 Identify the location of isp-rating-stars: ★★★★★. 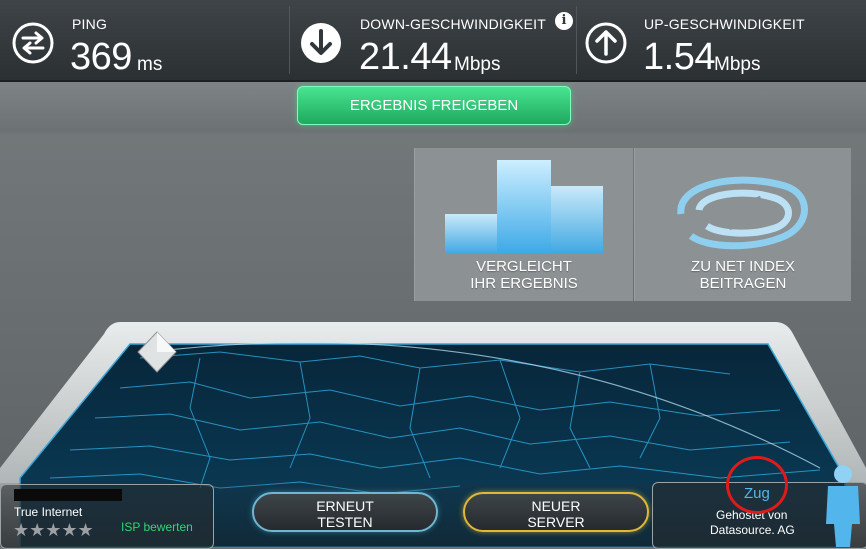
(53, 530).